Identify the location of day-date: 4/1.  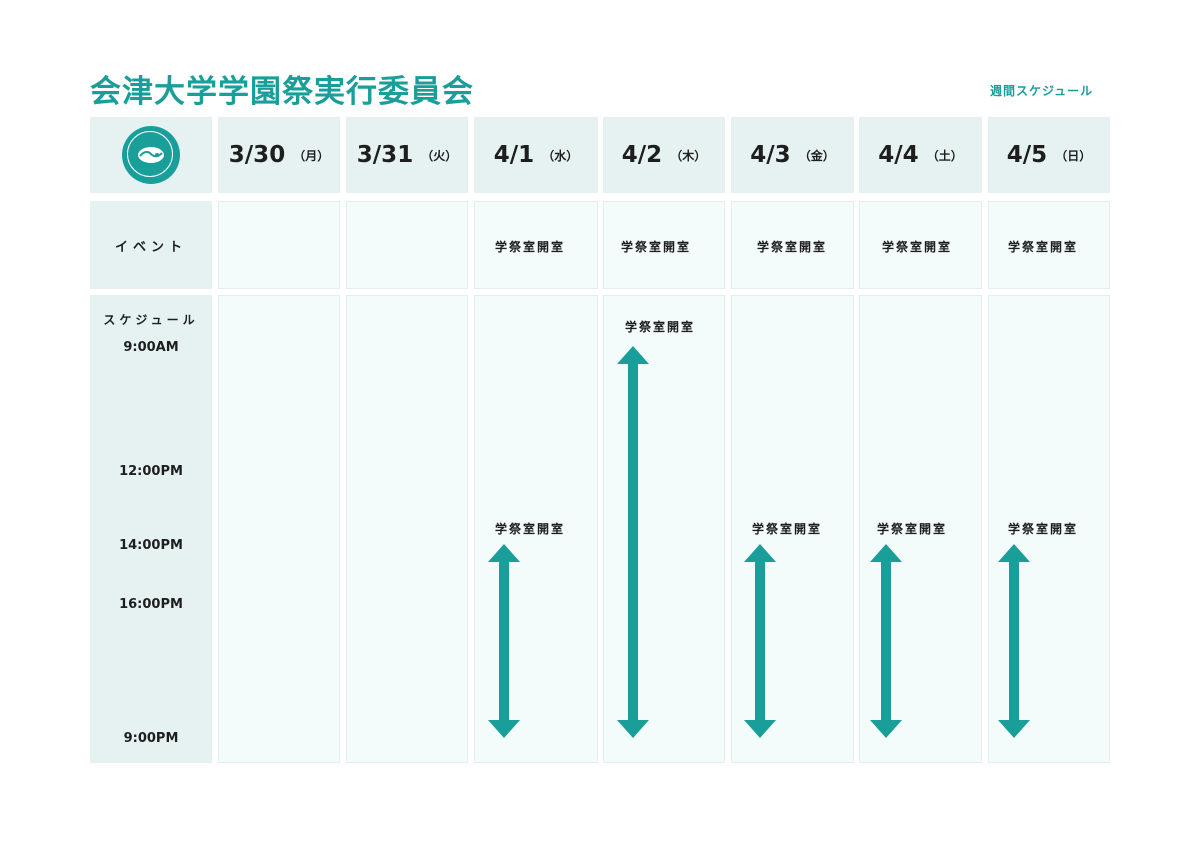
(514, 155).